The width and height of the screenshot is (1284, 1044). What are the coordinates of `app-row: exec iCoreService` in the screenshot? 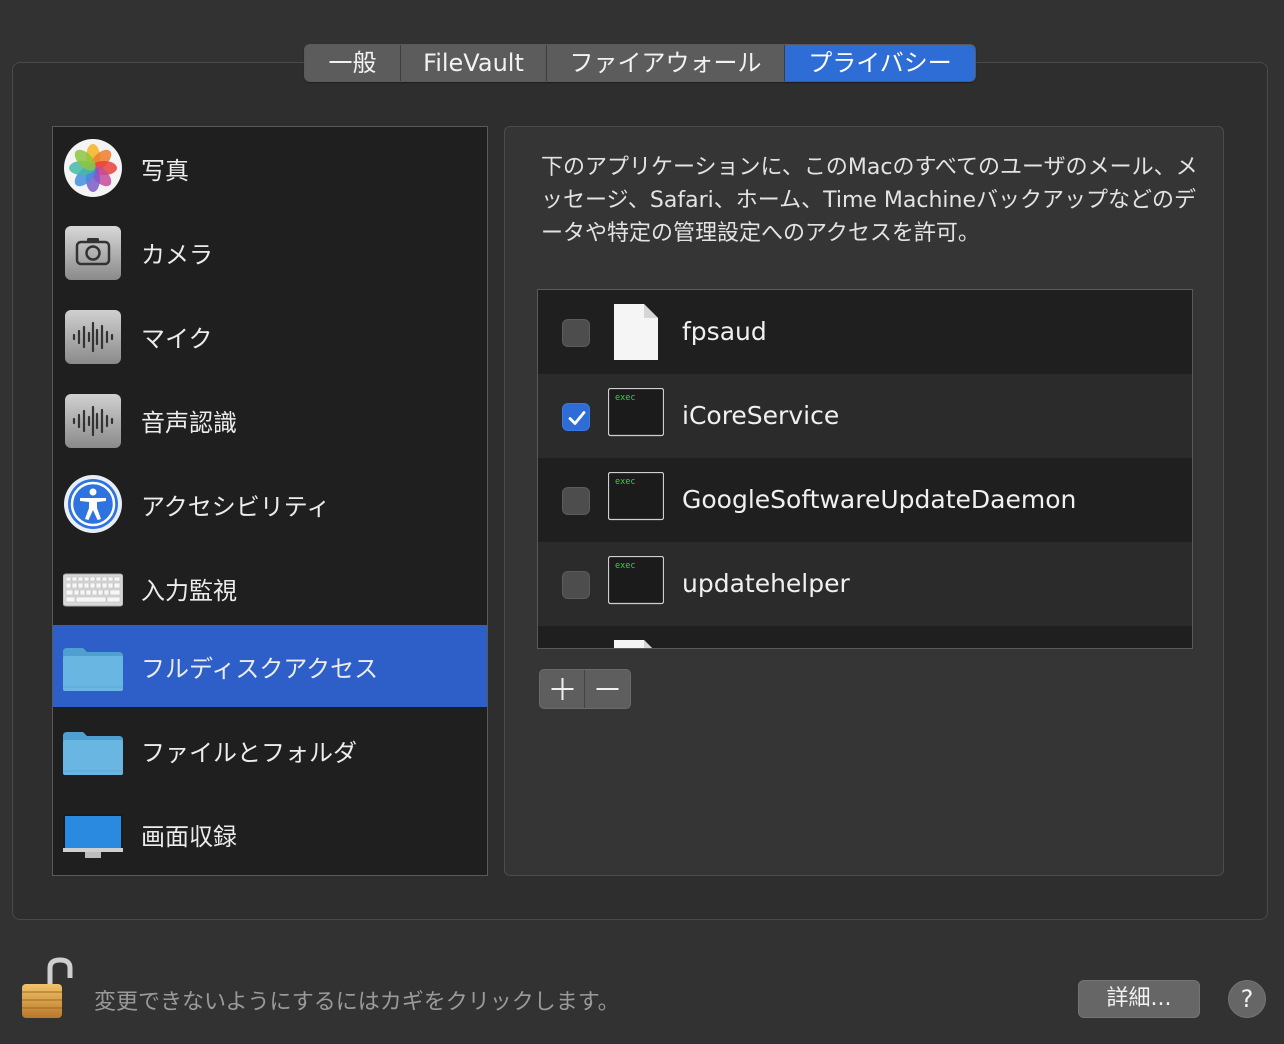 It's located at (865, 416).